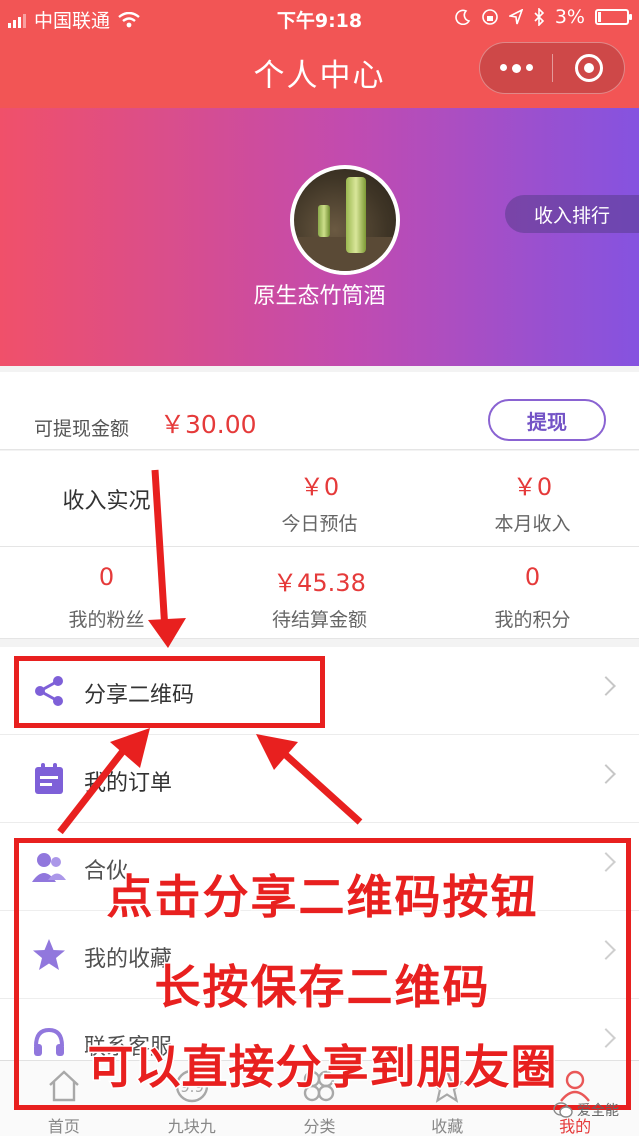 This screenshot has width=639, height=1136. Describe the element at coordinates (613, 17) in the screenshot. I see `battery-icon` at that location.